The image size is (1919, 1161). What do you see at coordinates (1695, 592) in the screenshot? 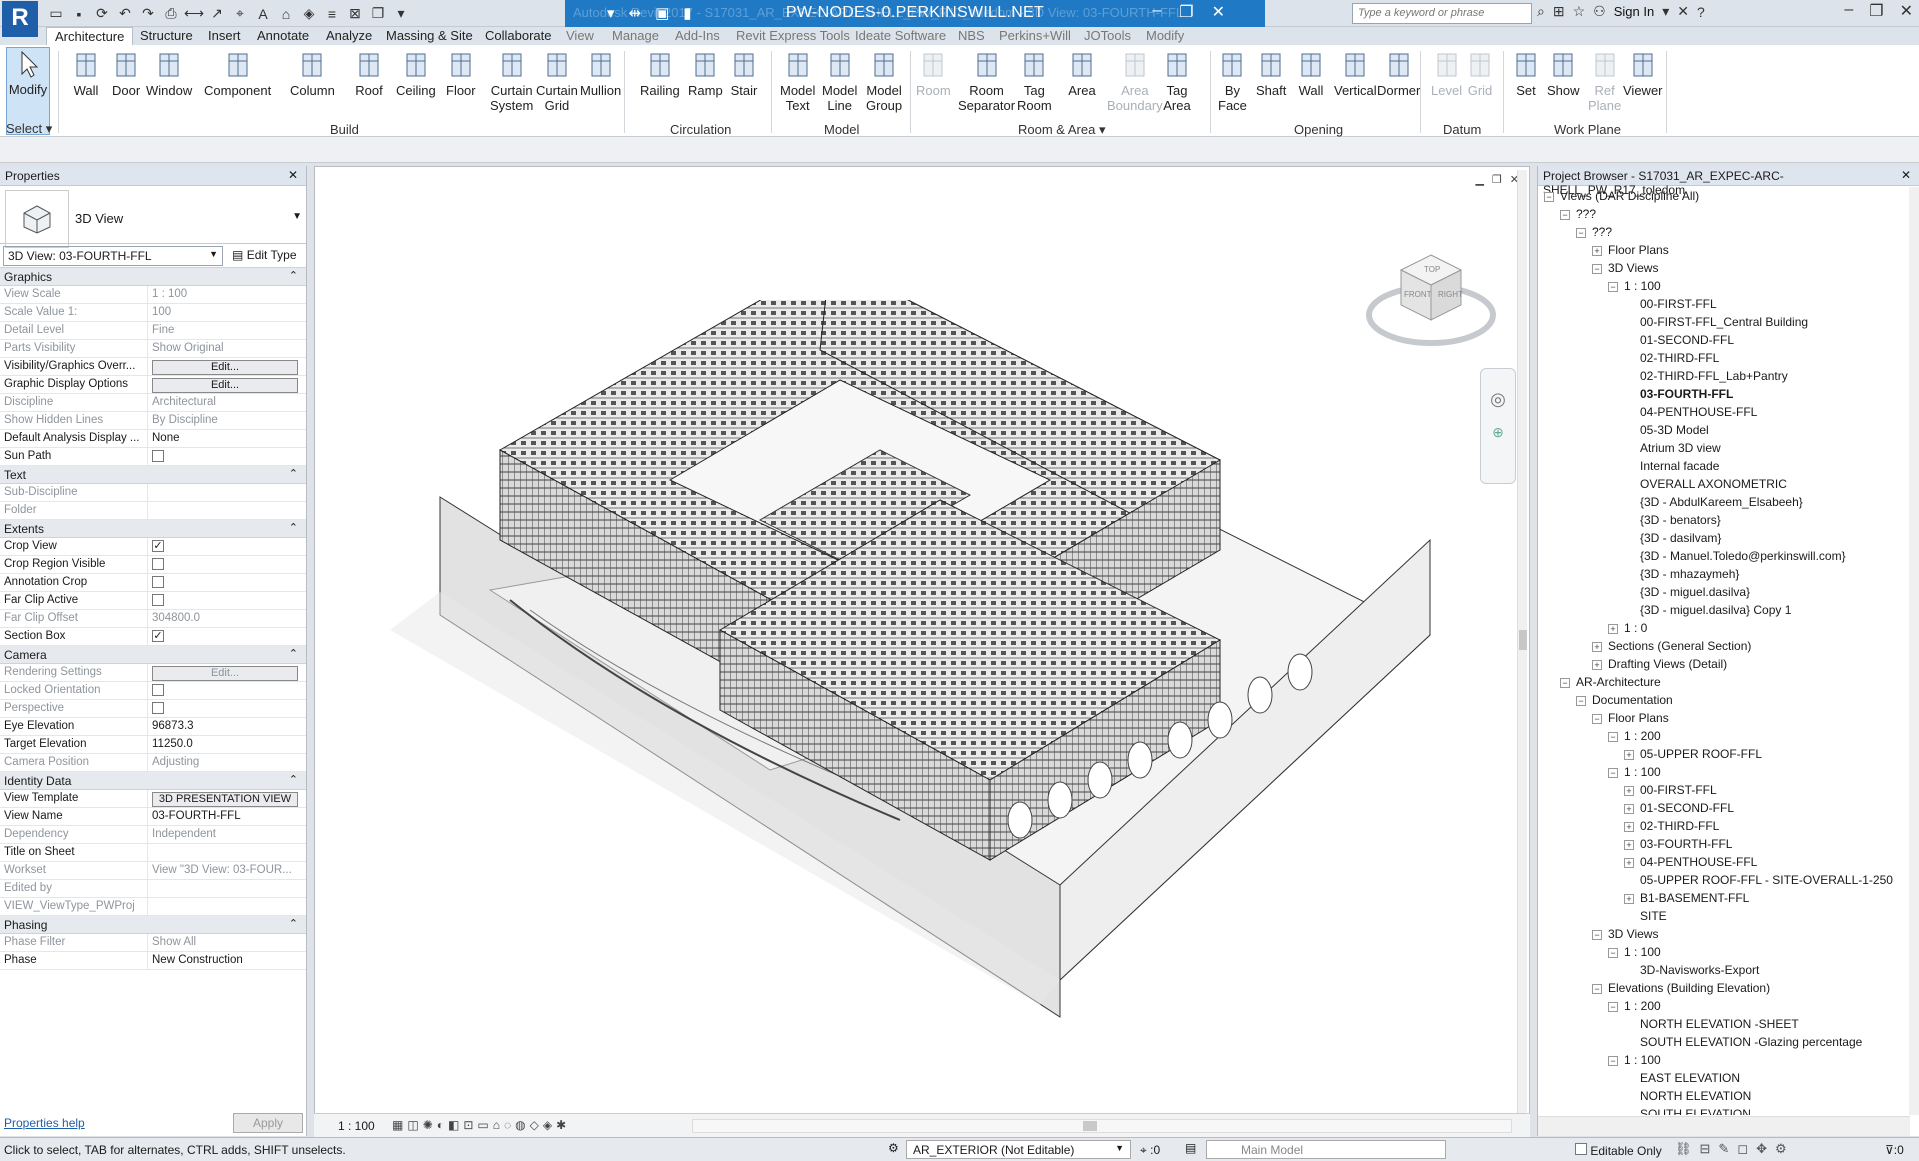
I see `tree-item: {3D - miguel.dasilva}` at bounding box center [1695, 592].